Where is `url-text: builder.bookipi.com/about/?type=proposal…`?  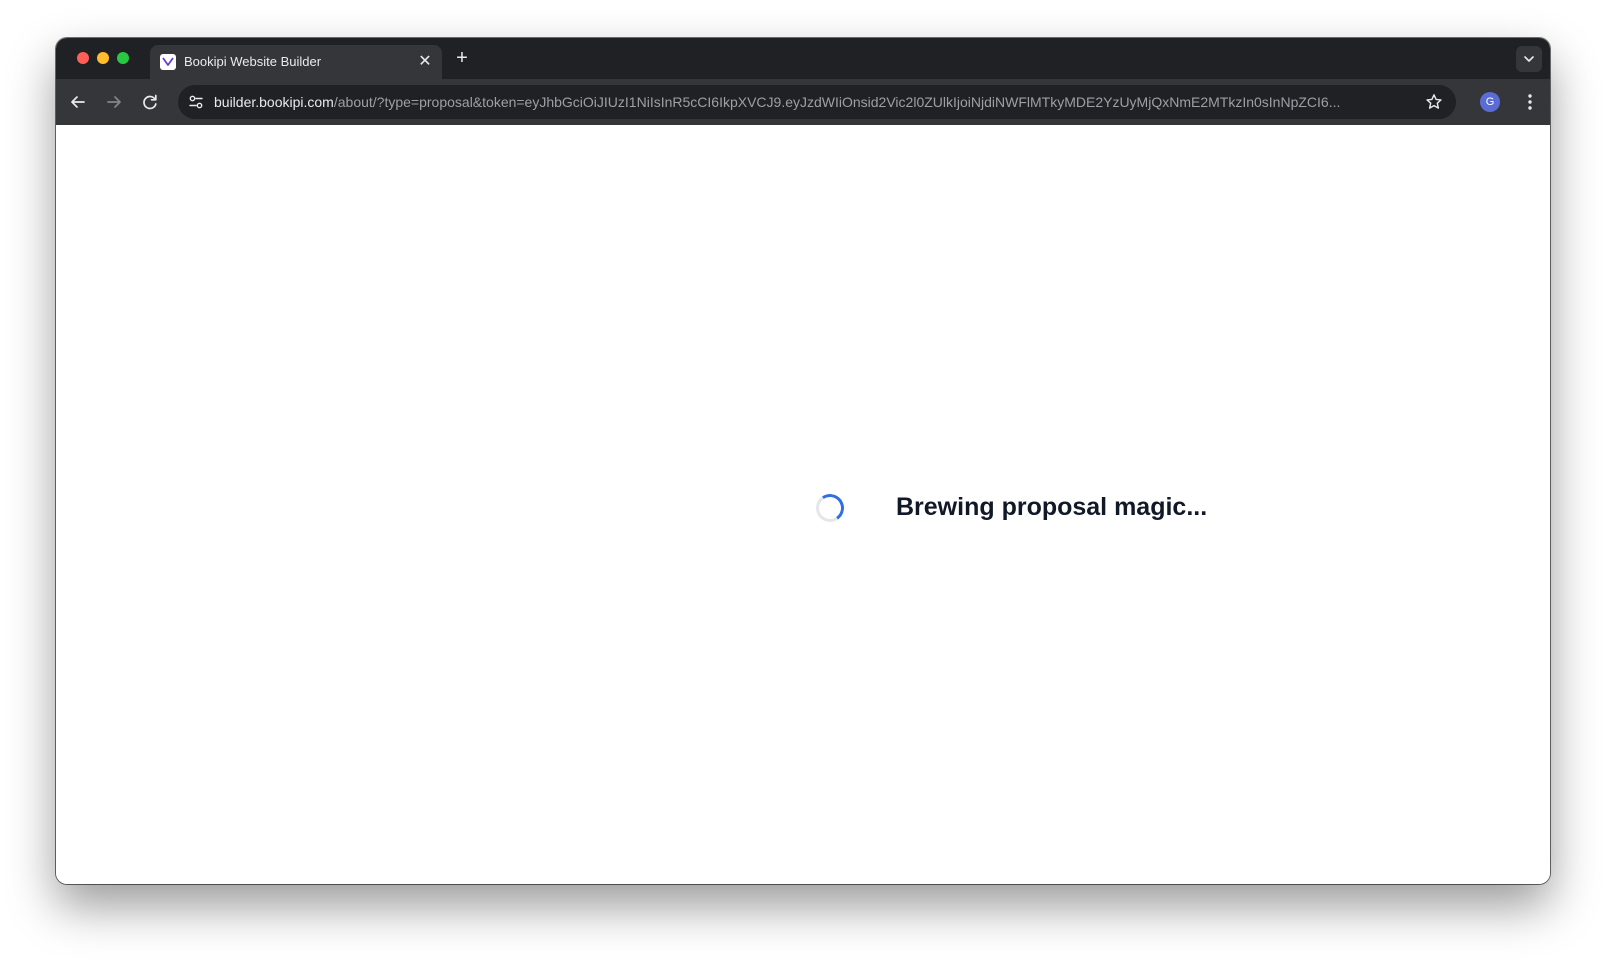
url-text: builder.bookipi.com/about/?type=proposal… is located at coordinates (809, 102).